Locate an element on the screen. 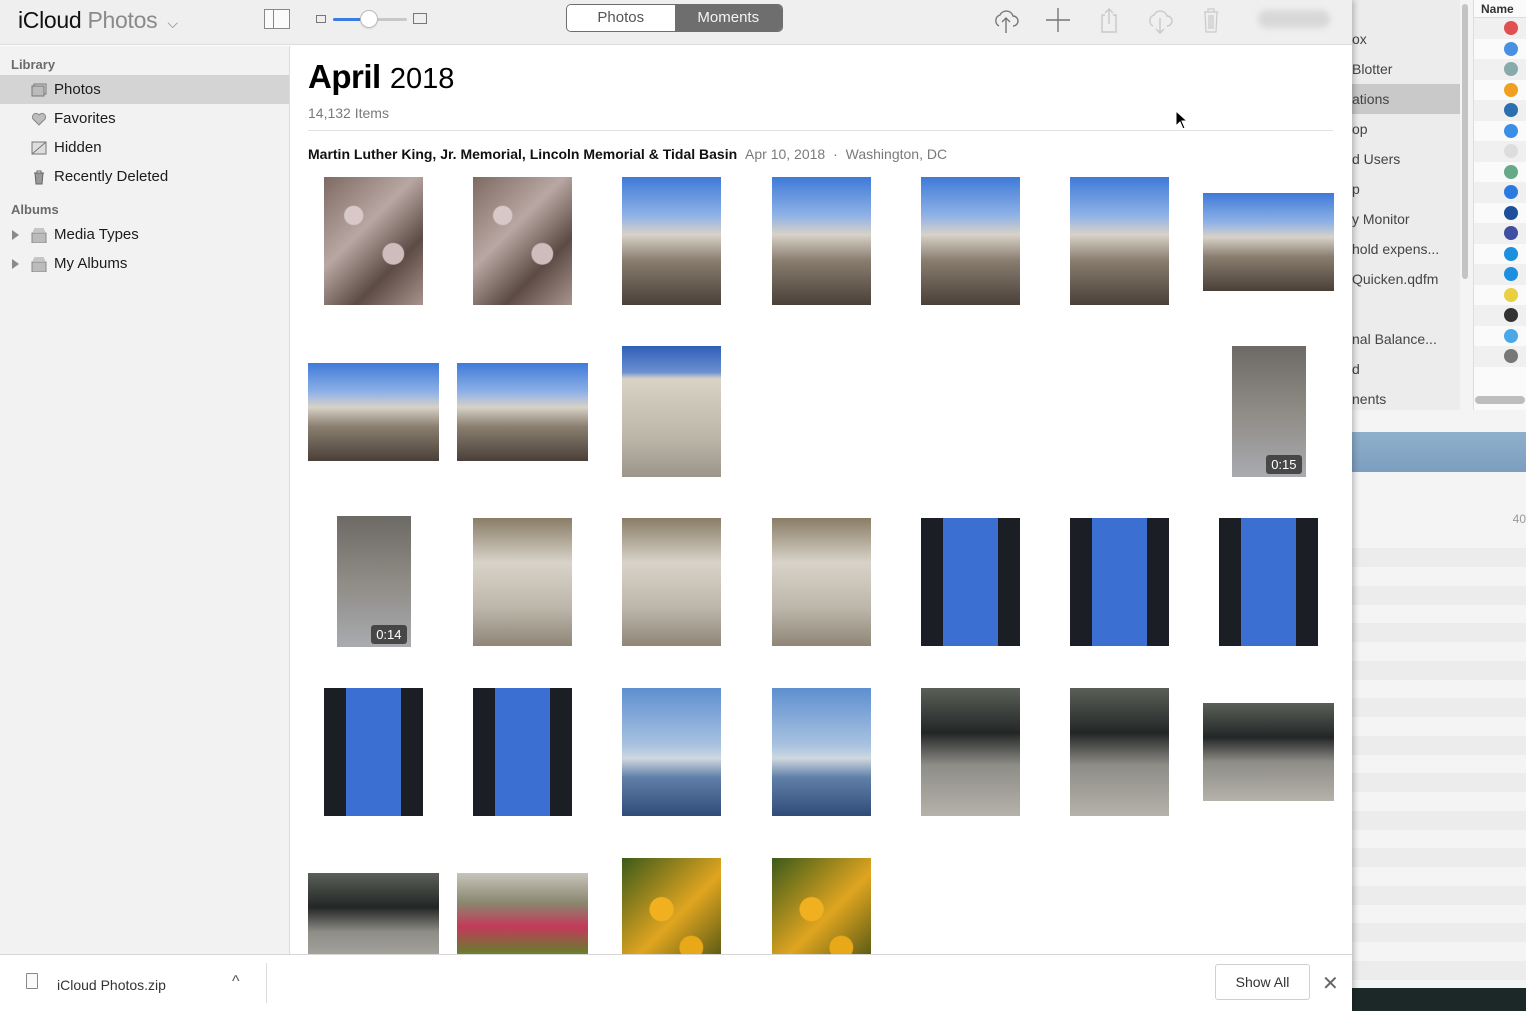 Image resolution: width=1526 pixels, height=1011 pixels. sidebar-item-media-types: Media Types is located at coordinates (144, 234).